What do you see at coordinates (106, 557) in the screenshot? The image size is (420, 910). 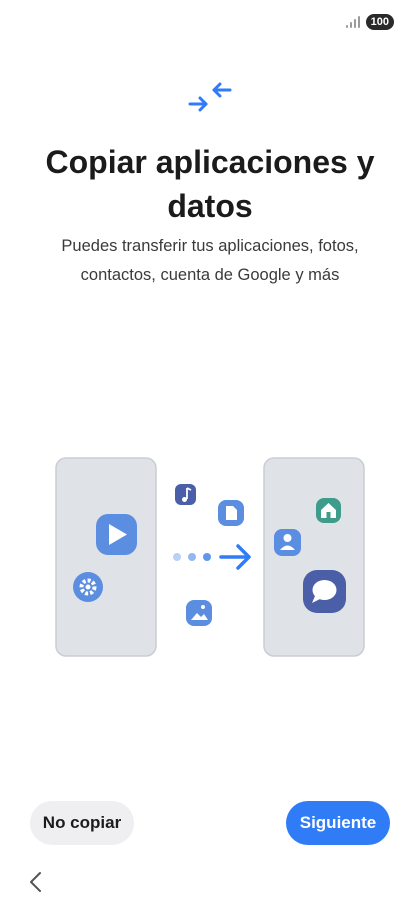 I see `source-phone` at bounding box center [106, 557].